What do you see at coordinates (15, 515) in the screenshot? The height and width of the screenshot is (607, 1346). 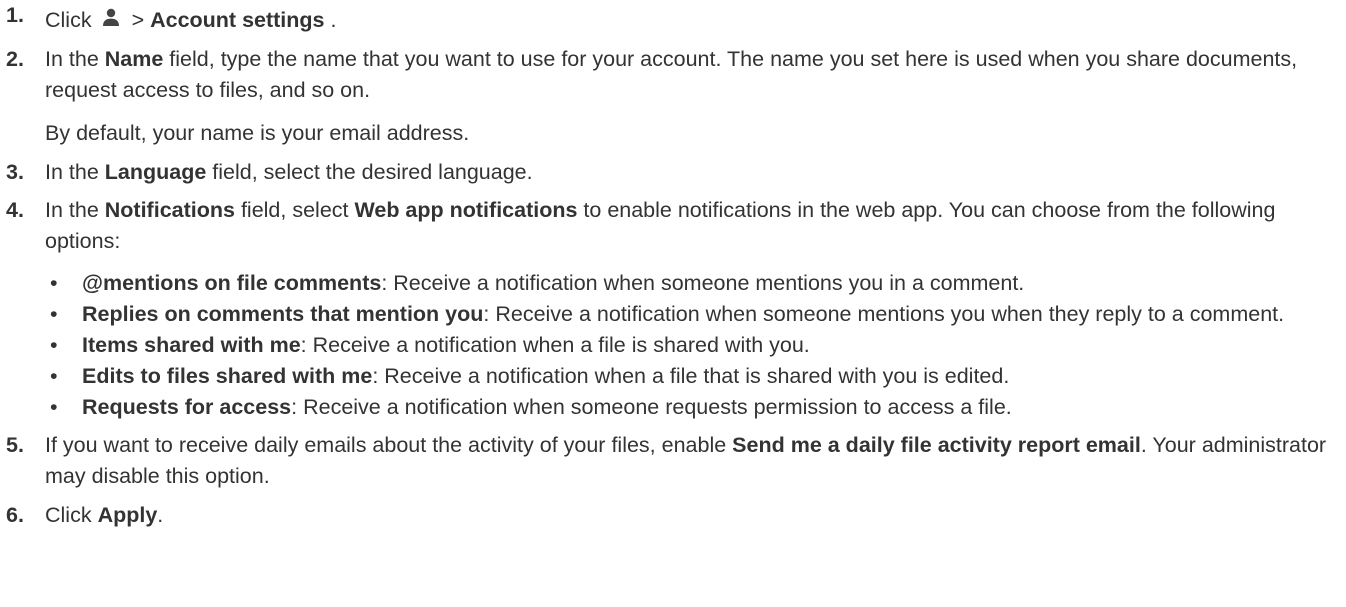 I see `step-number: 6.` at bounding box center [15, 515].